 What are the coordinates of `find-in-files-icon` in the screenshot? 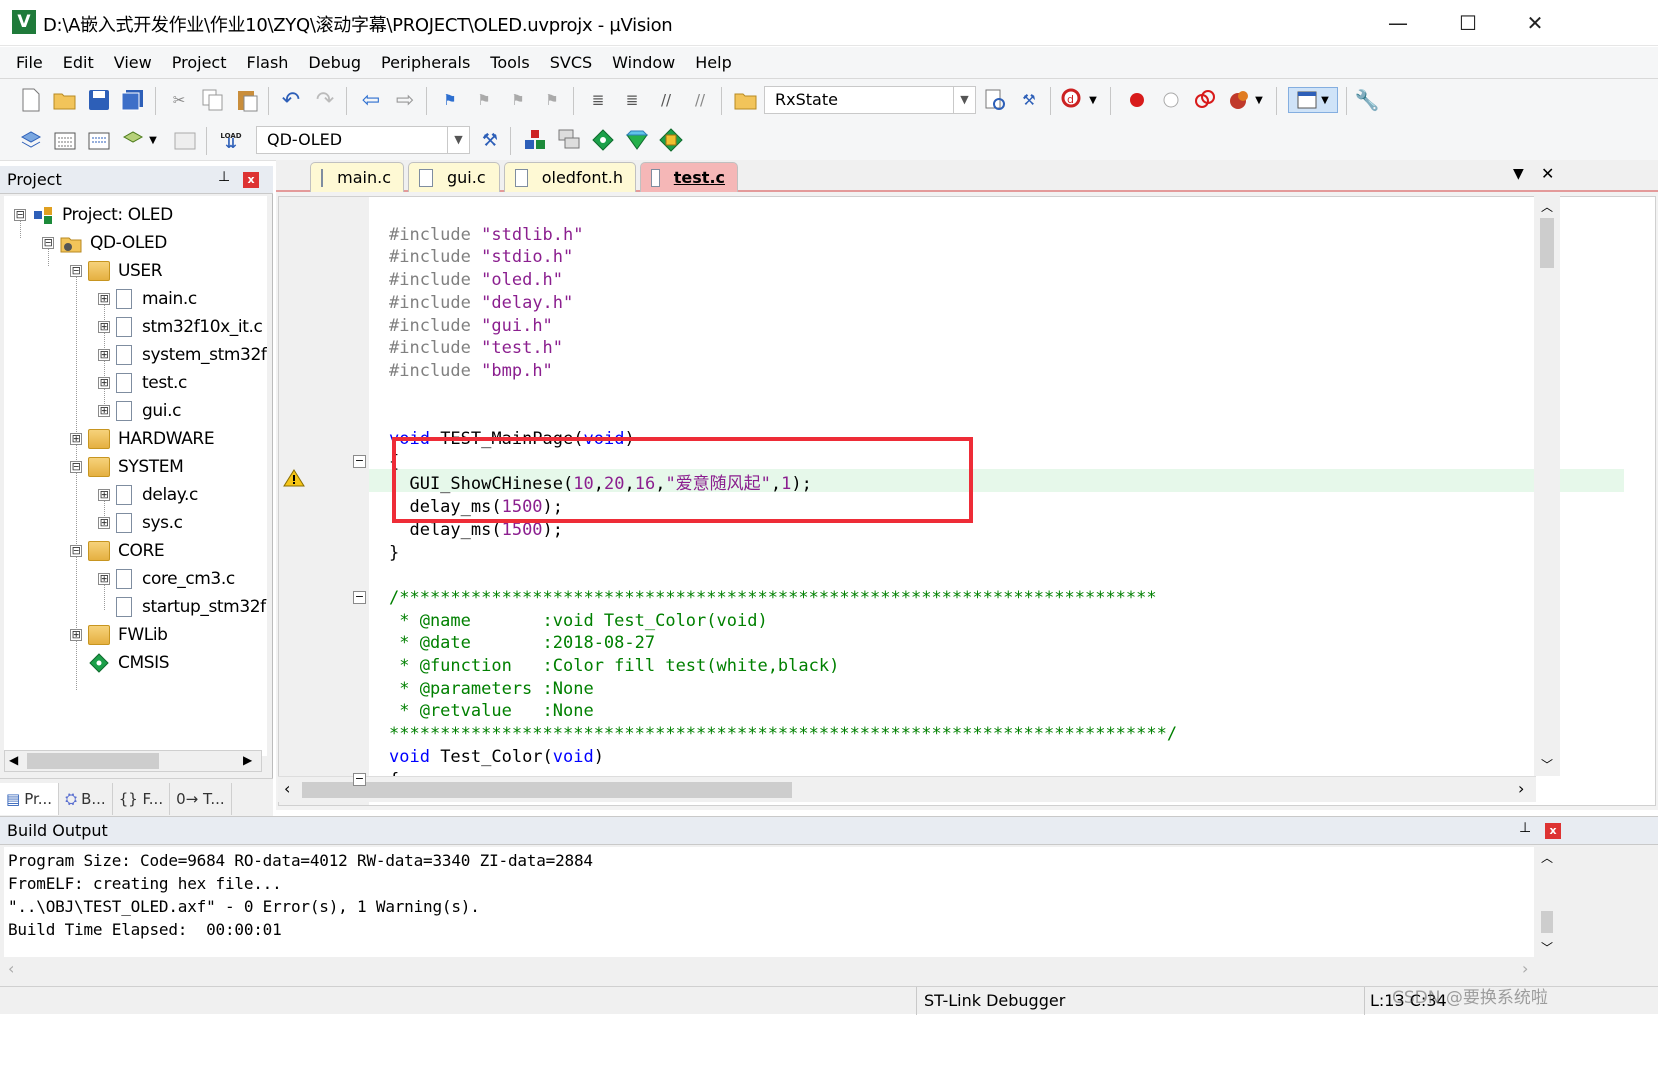 It's located at (746, 100).